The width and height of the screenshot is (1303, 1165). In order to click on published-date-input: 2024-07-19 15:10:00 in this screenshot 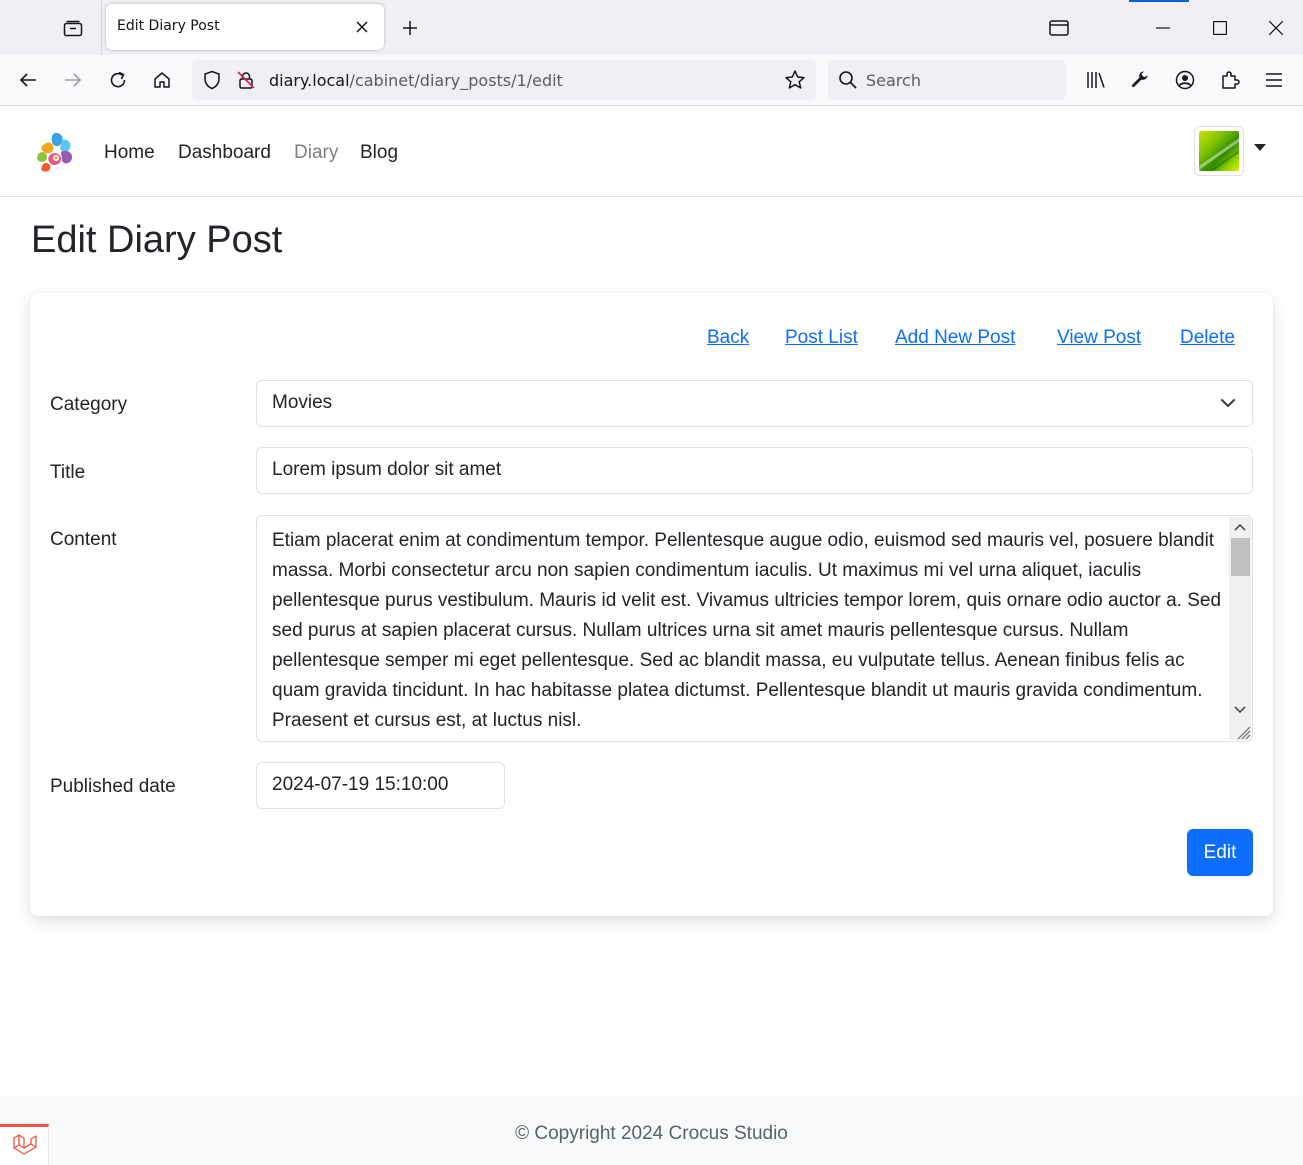, I will do `click(380, 785)`.